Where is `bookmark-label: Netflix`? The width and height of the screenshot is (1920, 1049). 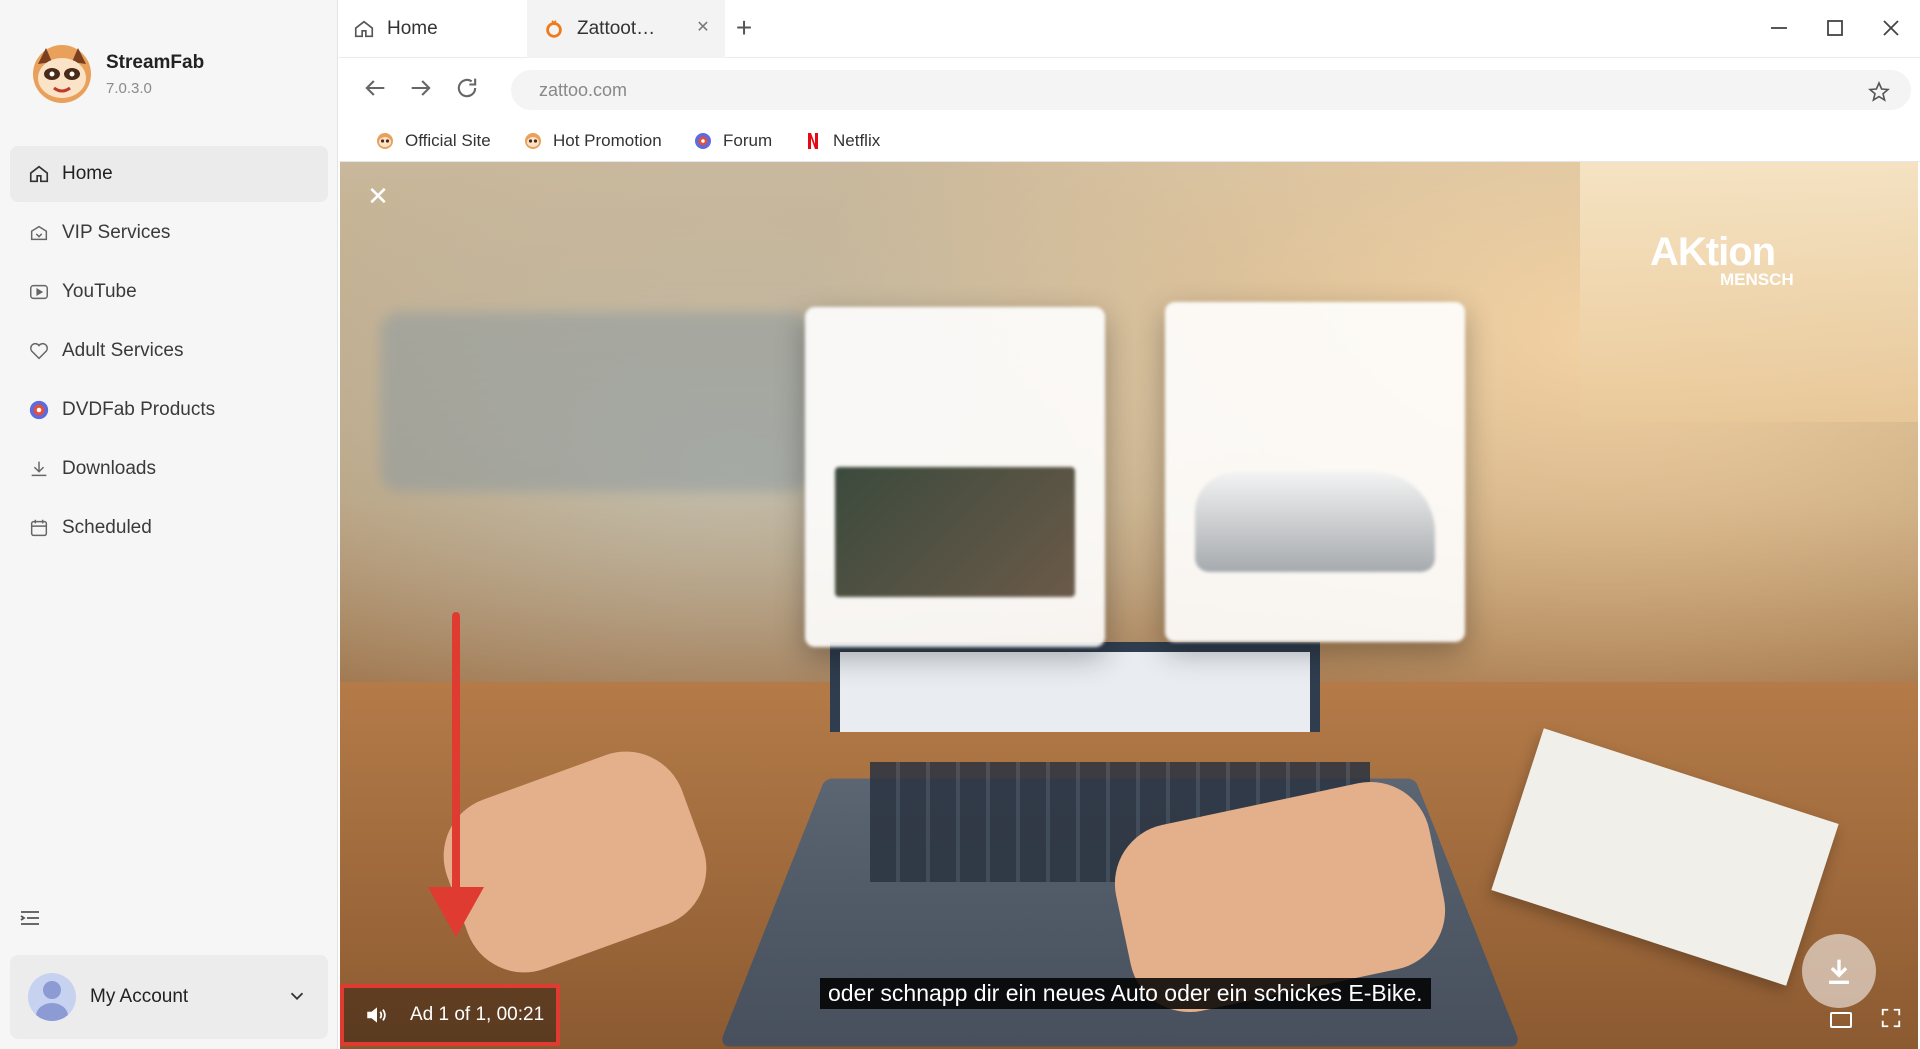 bookmark-label: Netflix is located at coordinates (857, 140).